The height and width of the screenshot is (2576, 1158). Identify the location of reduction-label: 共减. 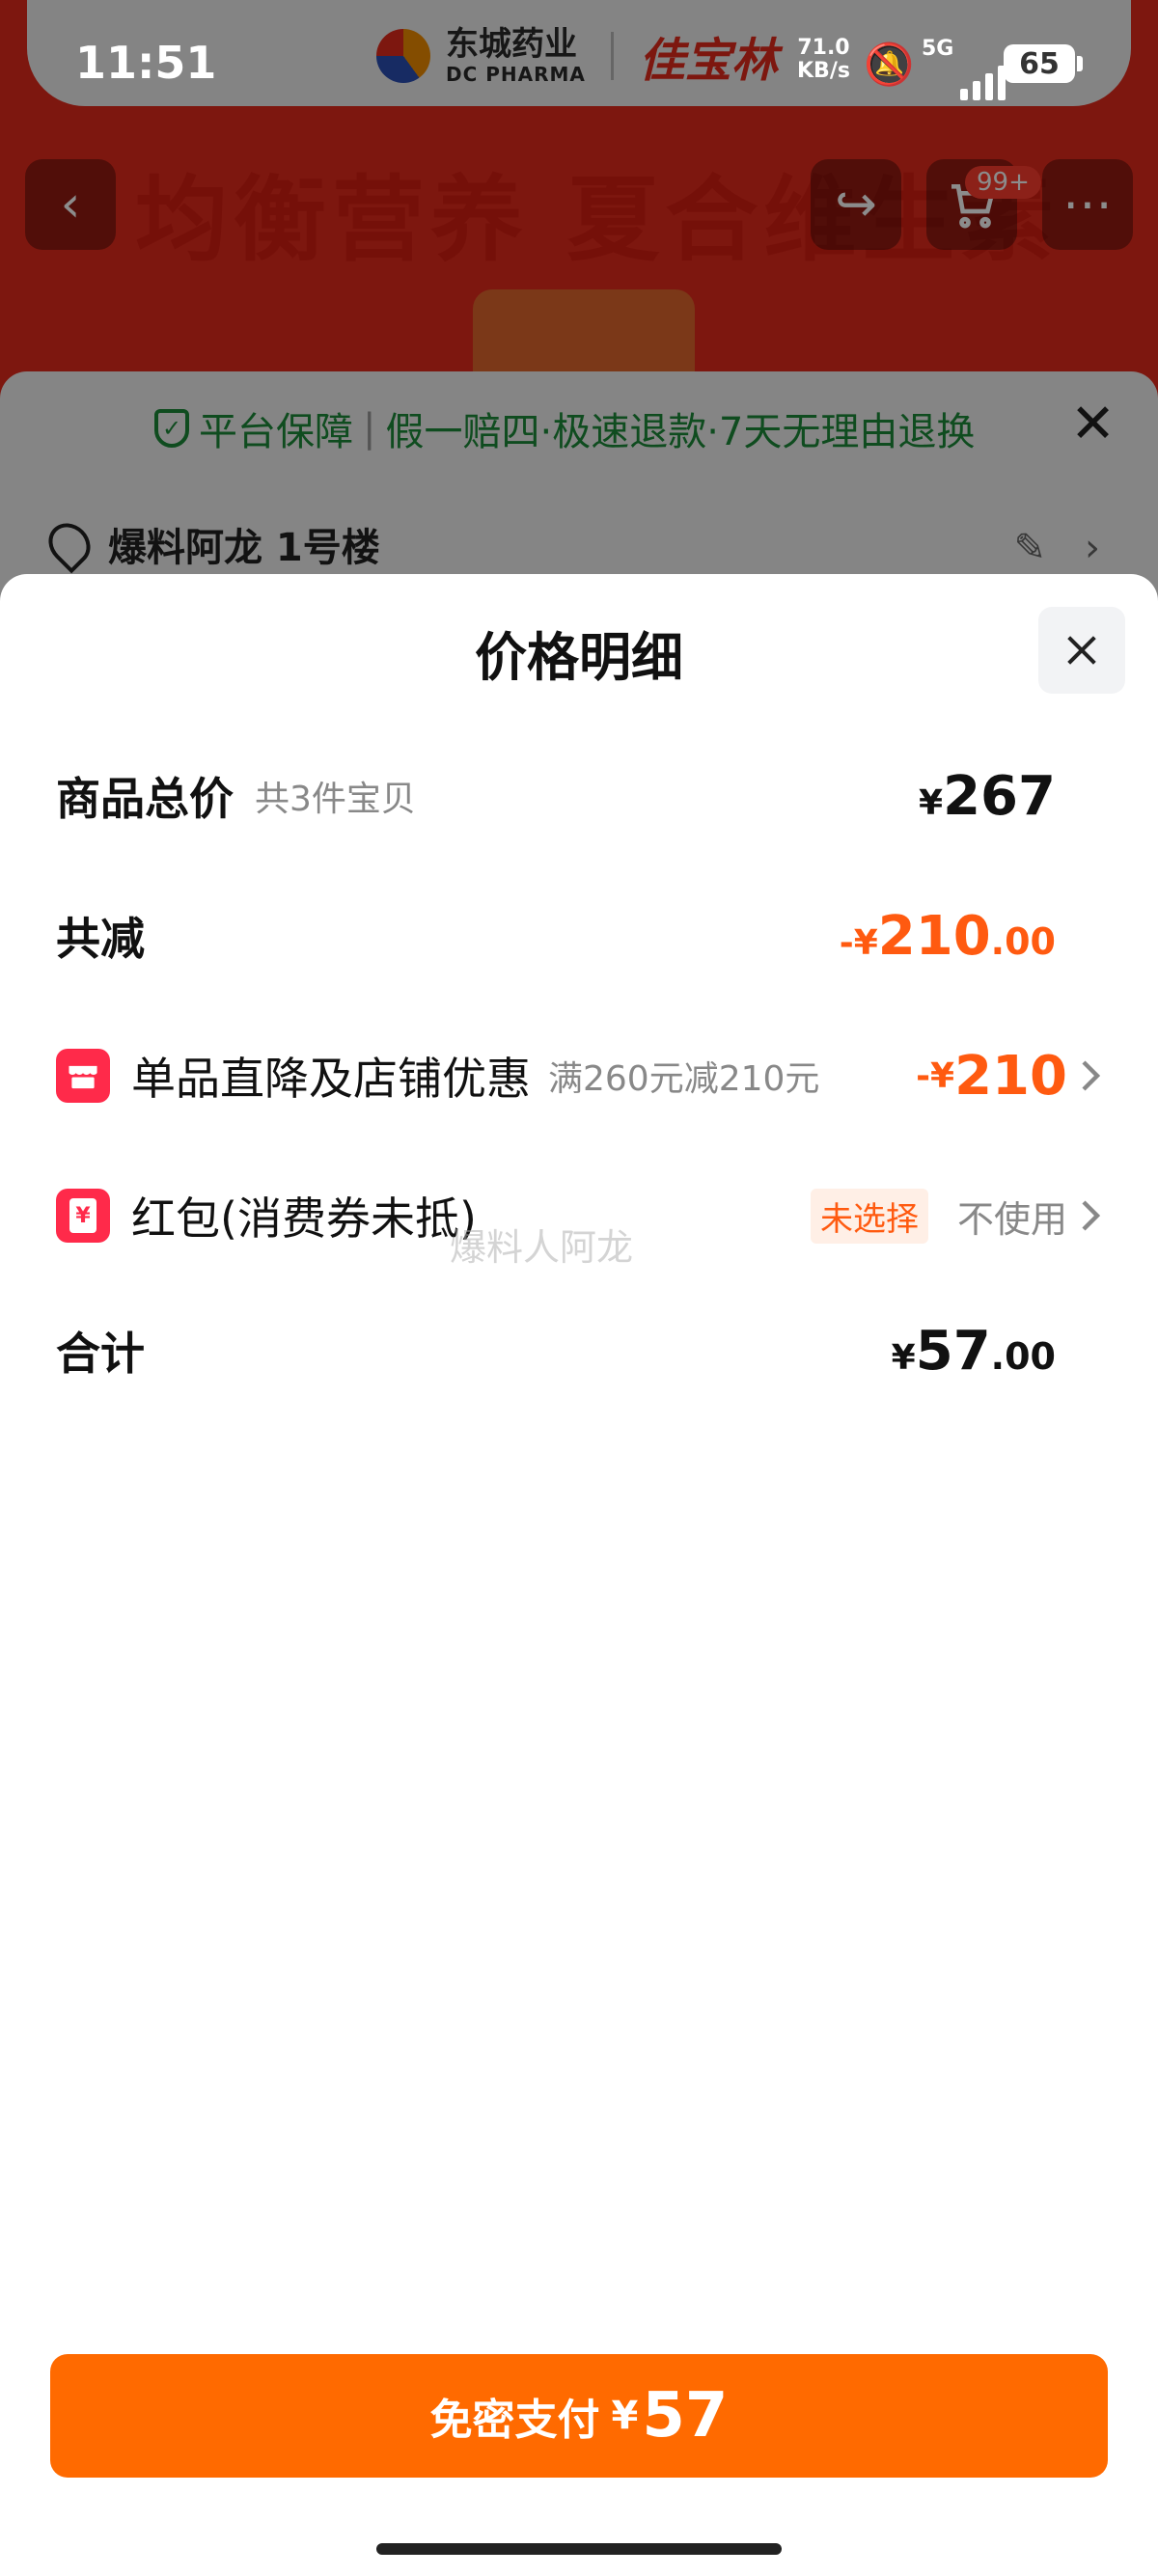
(100, 939).